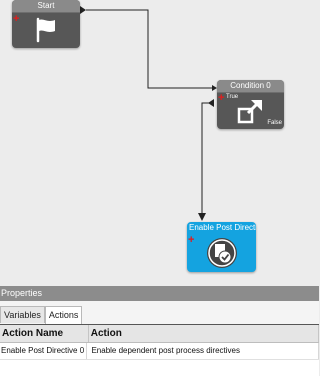 The height and width of the screenshot is (376, 320). I want to click on enable-post-directive-node: Enable Post Directi +, so click(221, 247).